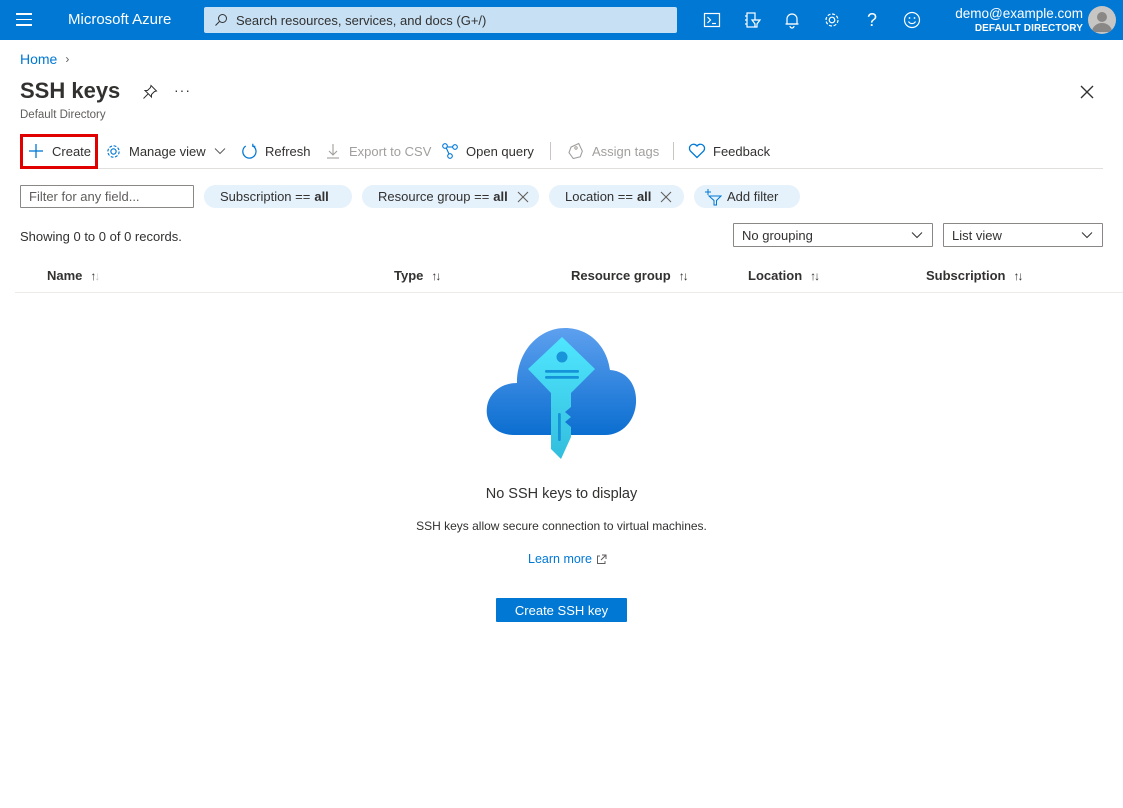 The image size is (1123, 808). Describe the element at coordinates (713, 196) in the screenshot. I see `add-filter-icon` at that location.